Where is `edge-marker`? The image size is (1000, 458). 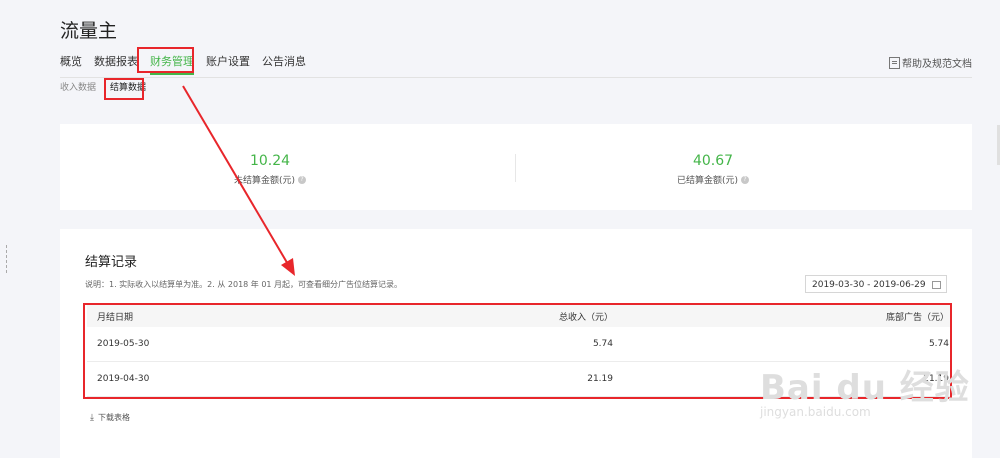 edge-marker is located at coordinates (8, 259).